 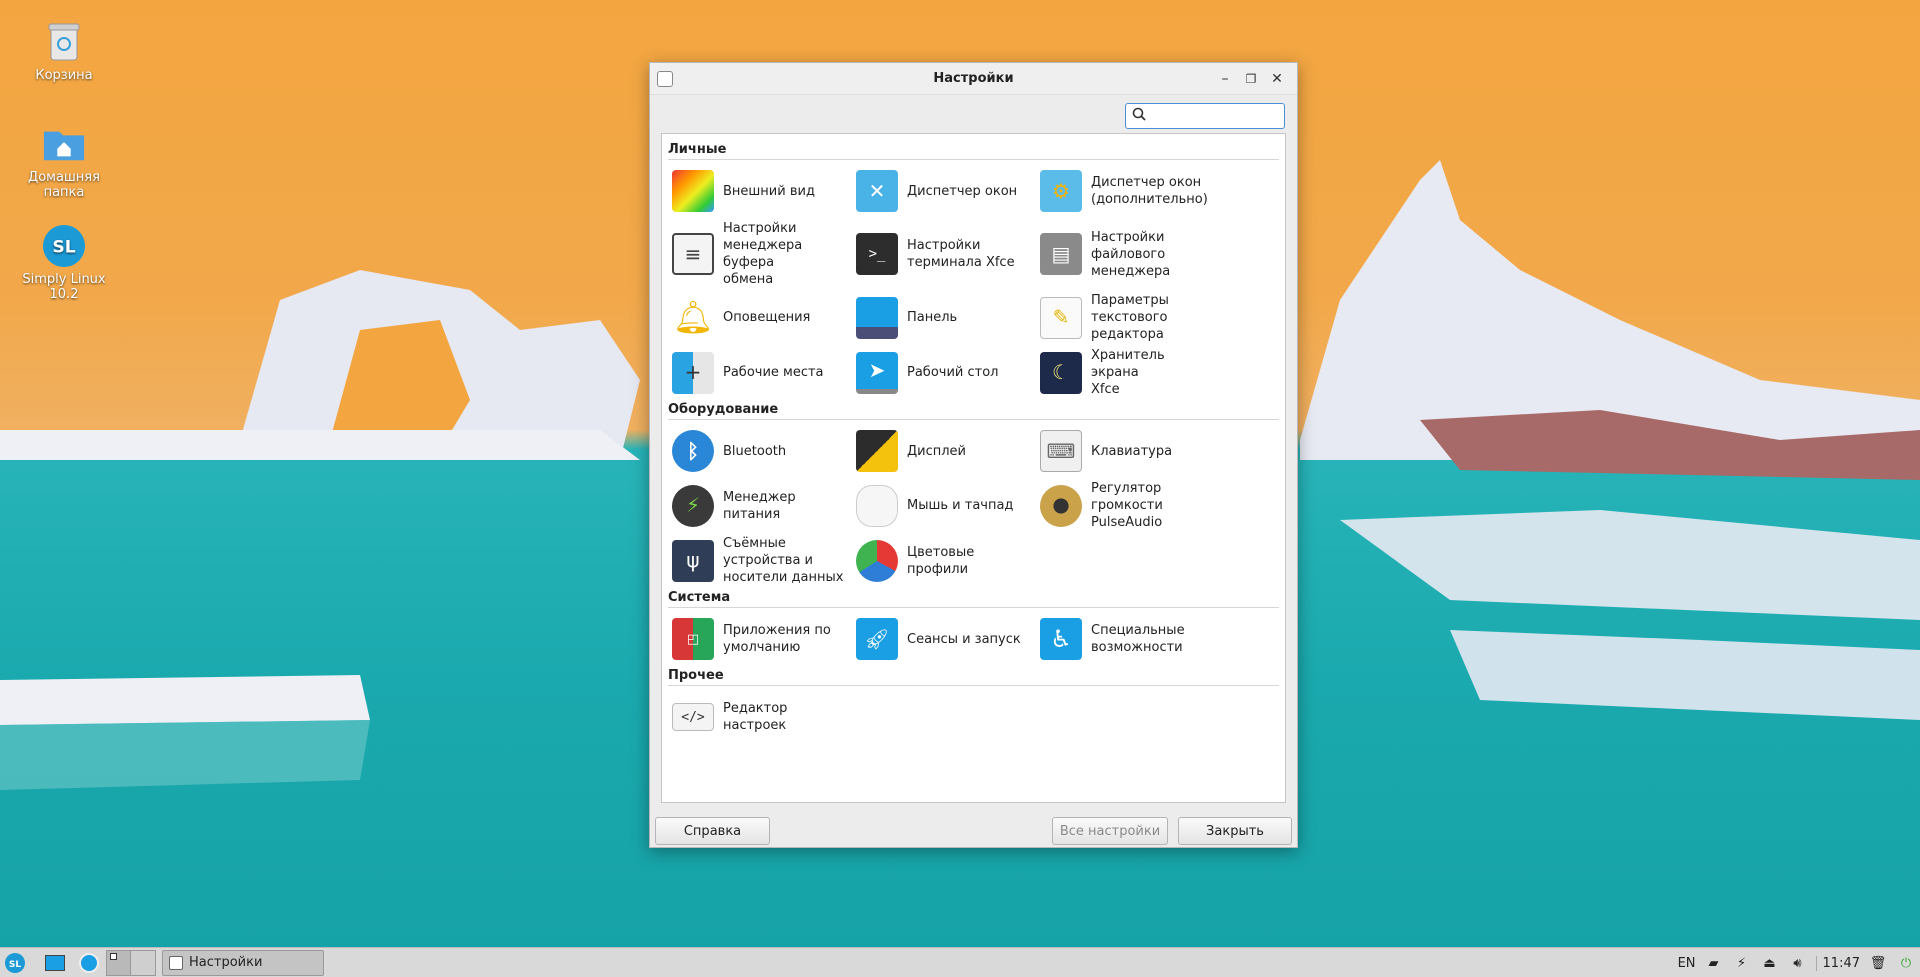 What do you see at coordinates (973, 79) in the screenshot?
I see `window-titlebar: Настройки – ❐ ✕` at bounding box center [973, 79].